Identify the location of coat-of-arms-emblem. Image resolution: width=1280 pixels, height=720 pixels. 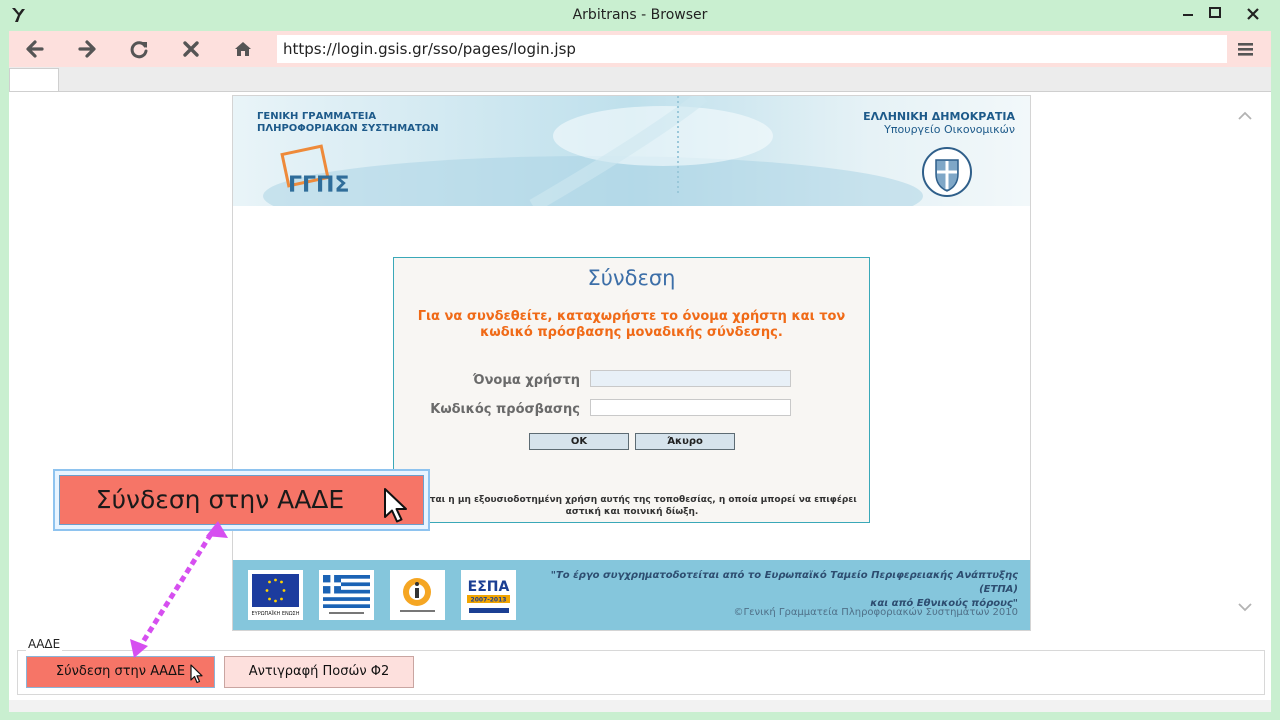
(947, 172).